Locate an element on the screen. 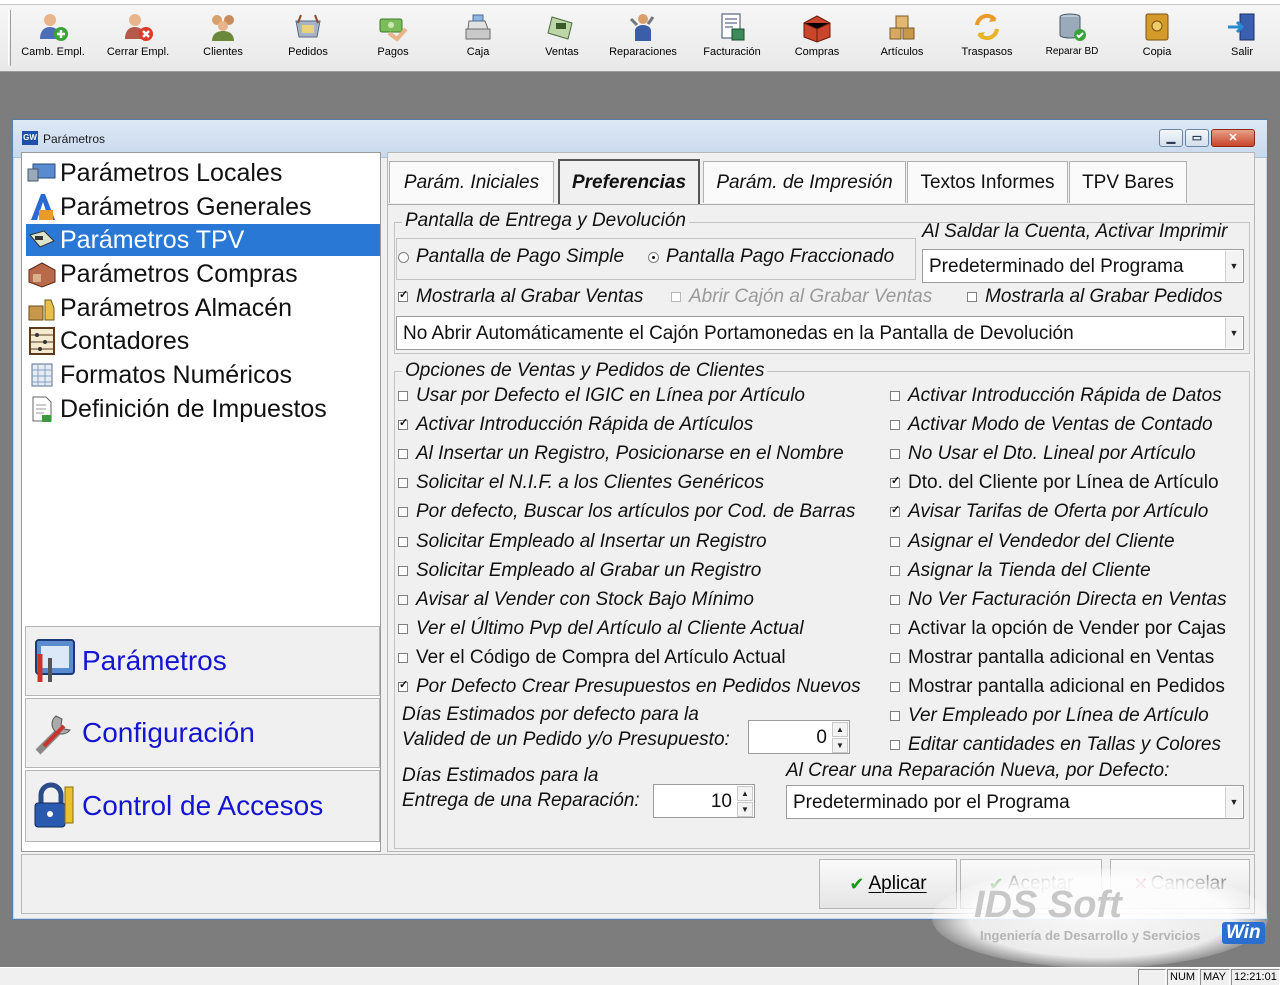  nav-item-taxes: Definición de Impuestos is located at coordinates (203, 409).